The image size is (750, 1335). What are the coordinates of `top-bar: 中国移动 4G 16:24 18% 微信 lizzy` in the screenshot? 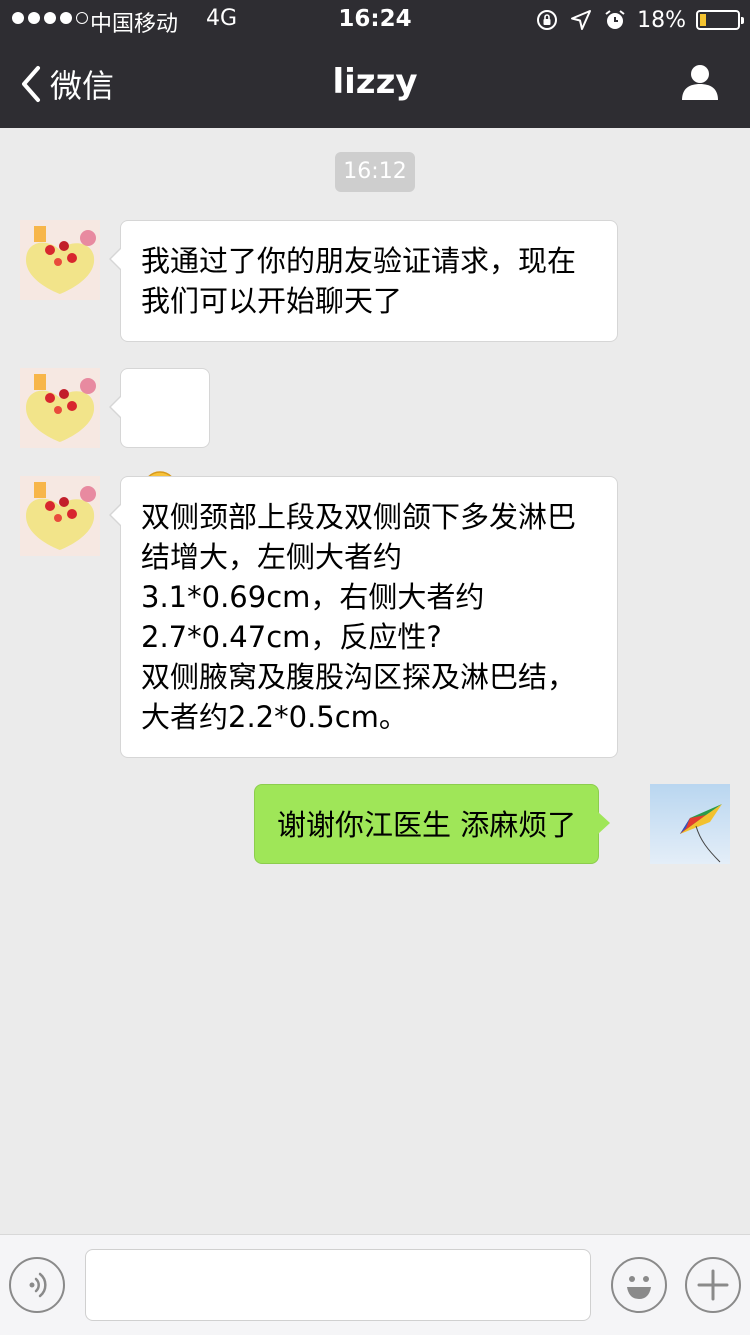 It's located at (375, 64).